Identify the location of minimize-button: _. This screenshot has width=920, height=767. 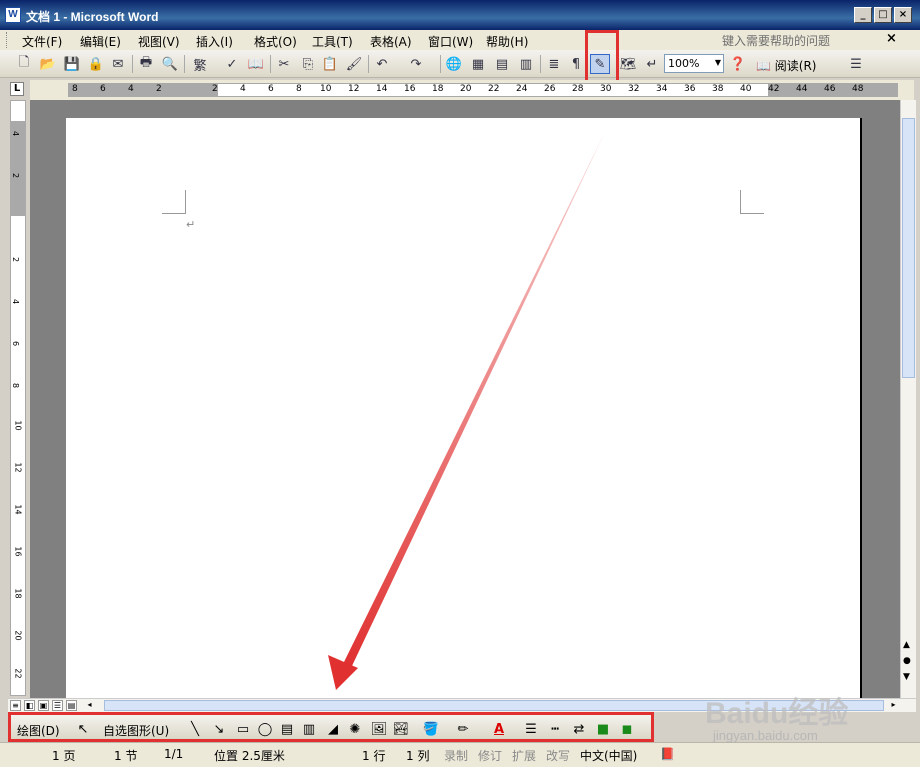
(863, 15).